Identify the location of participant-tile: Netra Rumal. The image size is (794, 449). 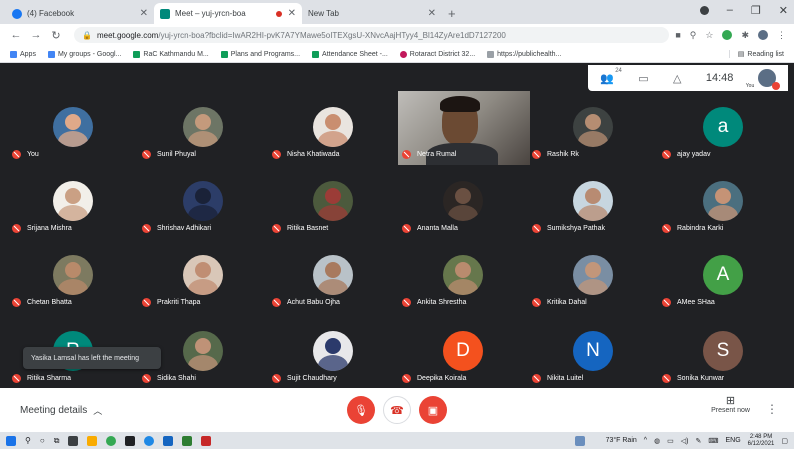
(464, 128).